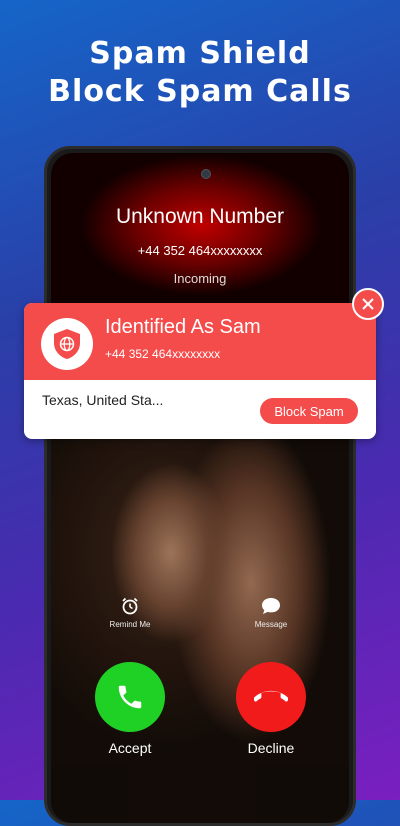 The image size is (400, 826). I want to click on front-camera-icon, so click(206, 174).